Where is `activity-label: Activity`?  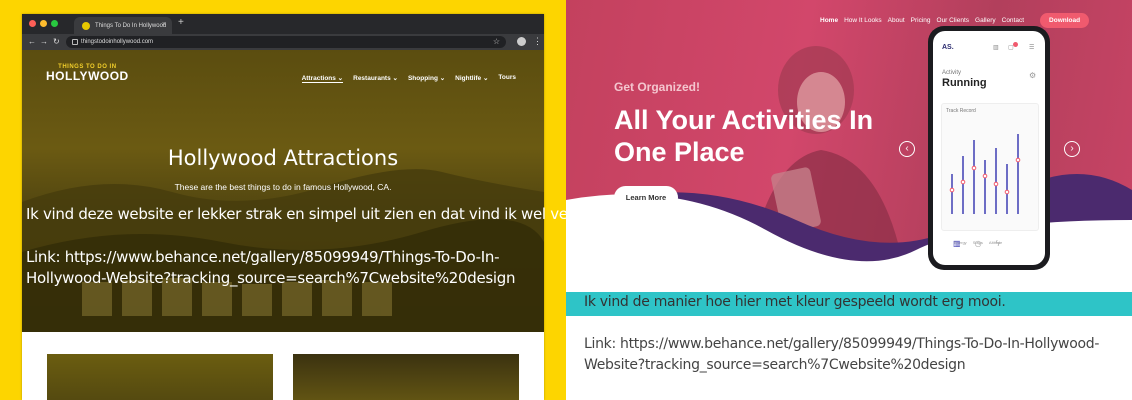 activity-label: Activity is located at coordinates (952, 73).